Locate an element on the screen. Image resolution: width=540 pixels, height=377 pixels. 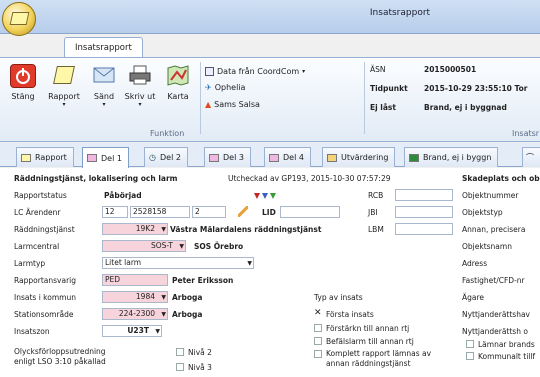
info-lock-label: Ej låst is located at coordinates (383, 107).